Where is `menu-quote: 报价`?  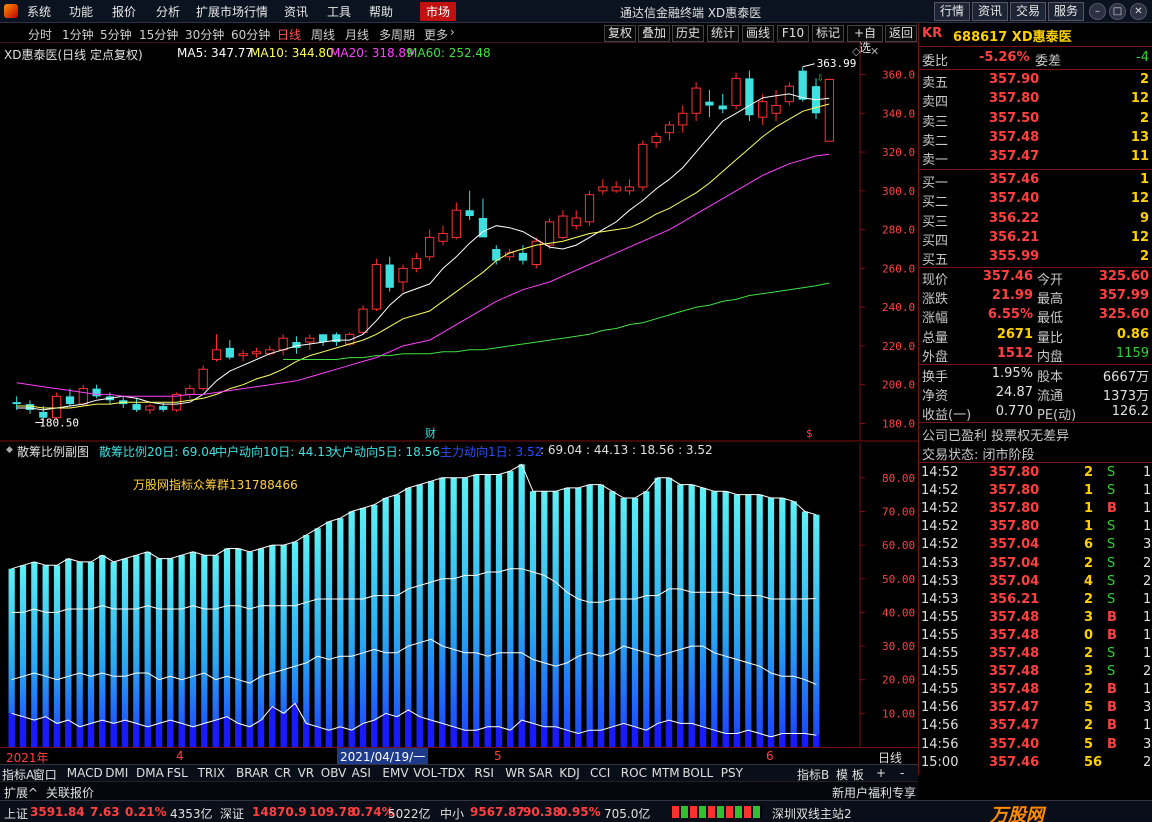
menu-quote: 报价 is located at coordinates (124, 11).